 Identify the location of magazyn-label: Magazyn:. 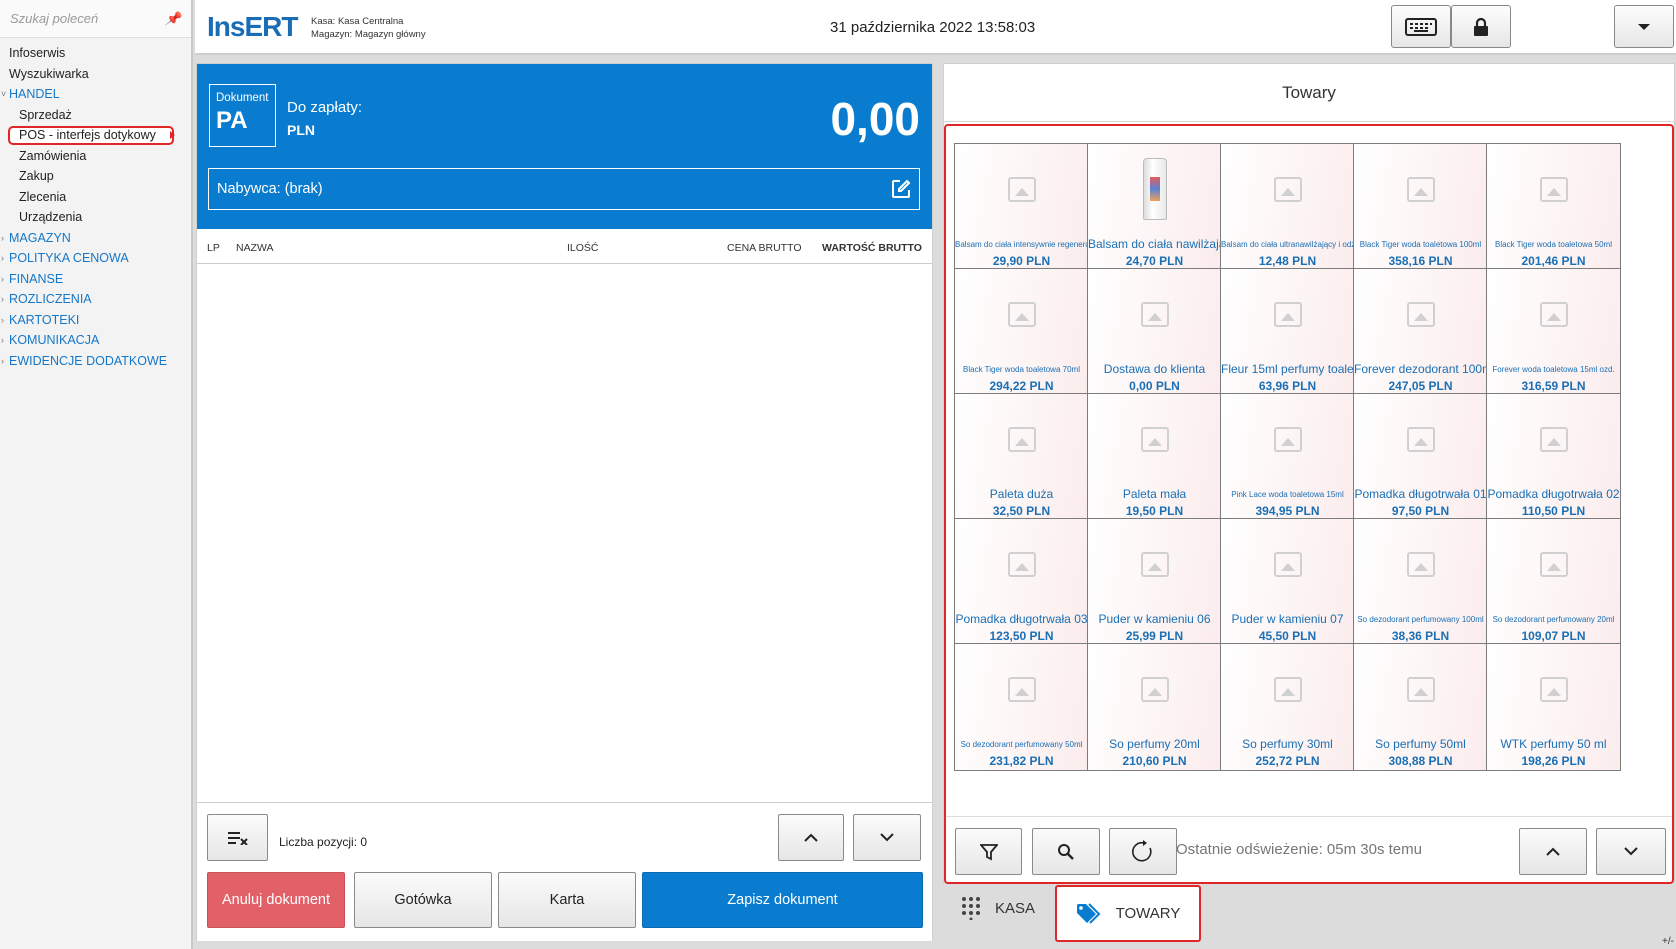
(332, 34).